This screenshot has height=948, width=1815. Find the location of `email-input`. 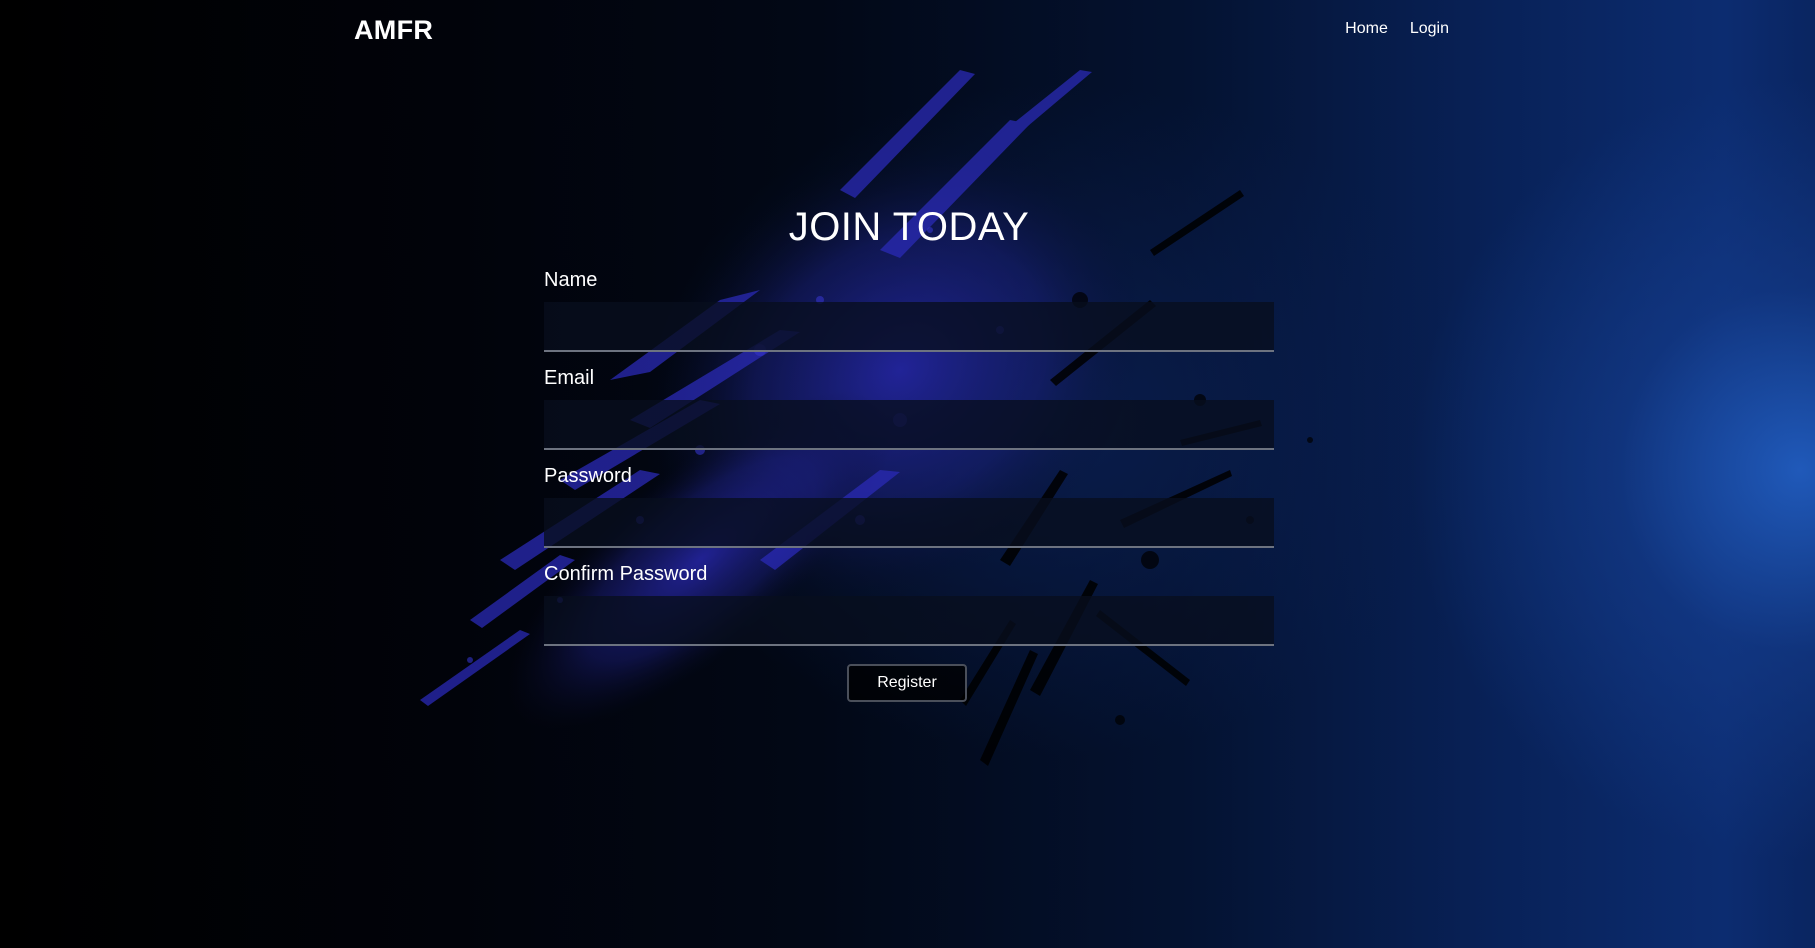

email-input is located at coordinates (909, 425).